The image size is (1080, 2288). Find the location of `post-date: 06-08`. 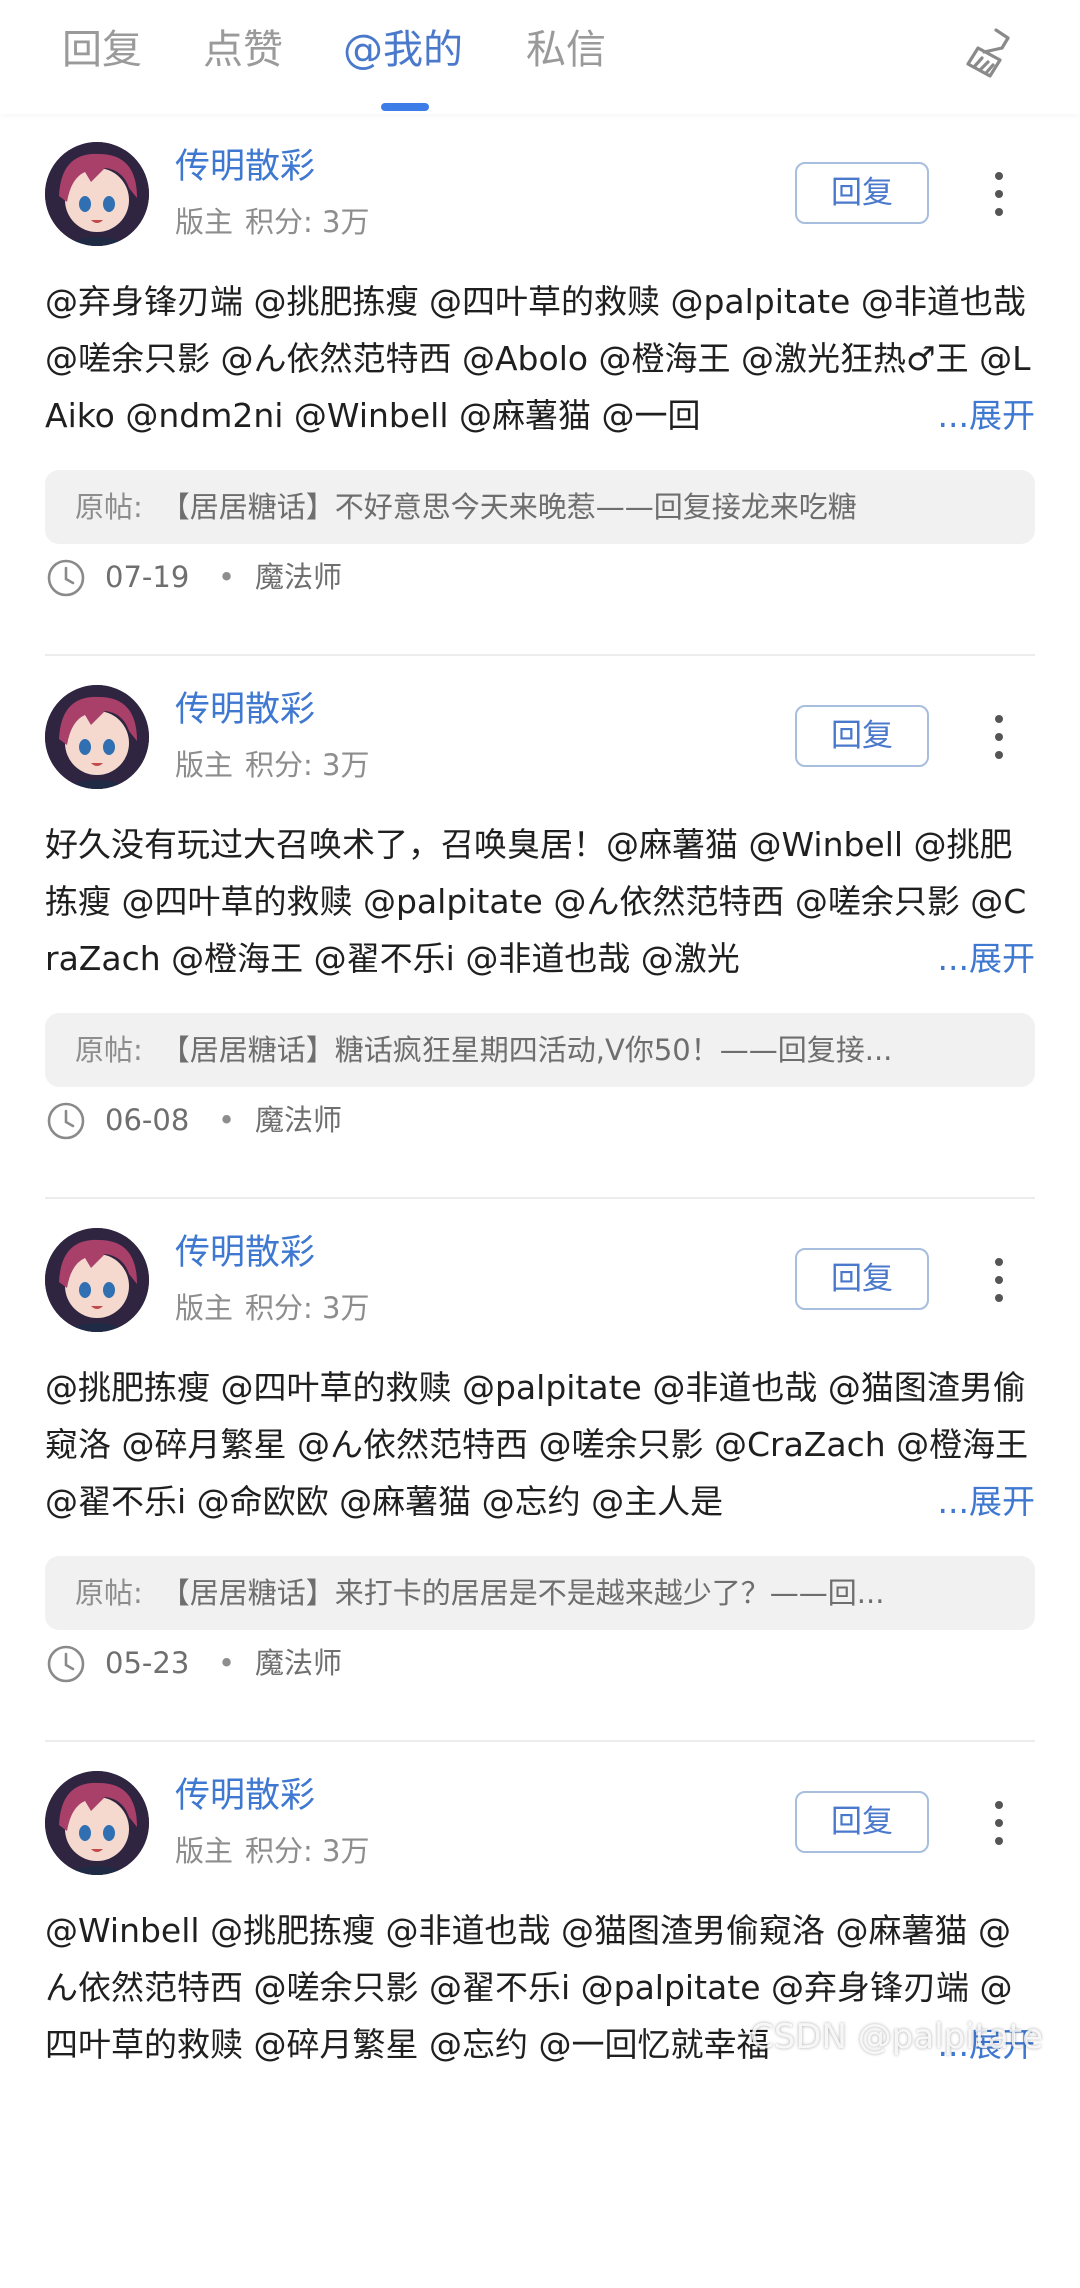

post-date: 06-08 is located at coordinates (147, 1120).